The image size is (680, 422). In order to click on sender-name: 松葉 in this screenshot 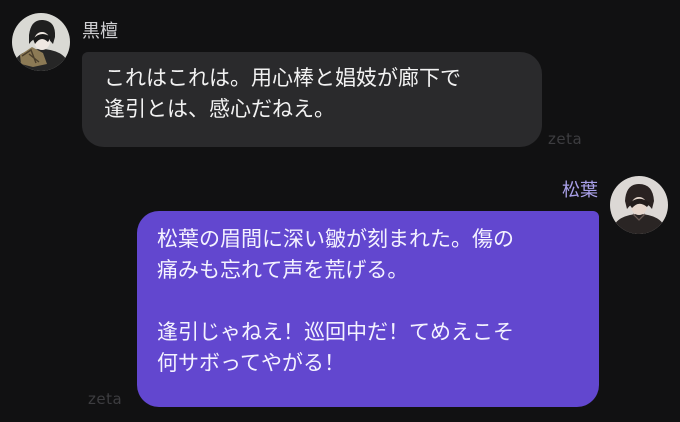, I will do `click(580, 190)`.